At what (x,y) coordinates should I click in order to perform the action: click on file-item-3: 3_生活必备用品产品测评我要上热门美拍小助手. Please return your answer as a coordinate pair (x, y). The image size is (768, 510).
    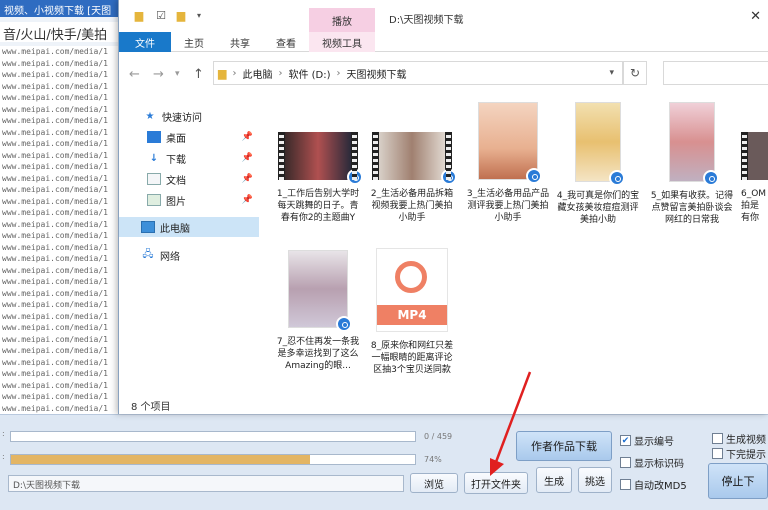
    Looking at the image, I should click on (508, 163).